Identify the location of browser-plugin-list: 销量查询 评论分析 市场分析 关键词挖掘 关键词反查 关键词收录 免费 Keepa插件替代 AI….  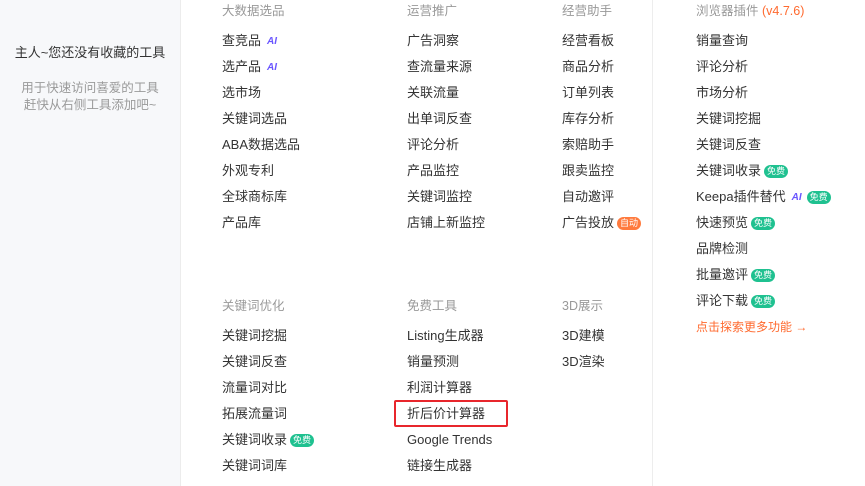
(763, 184).